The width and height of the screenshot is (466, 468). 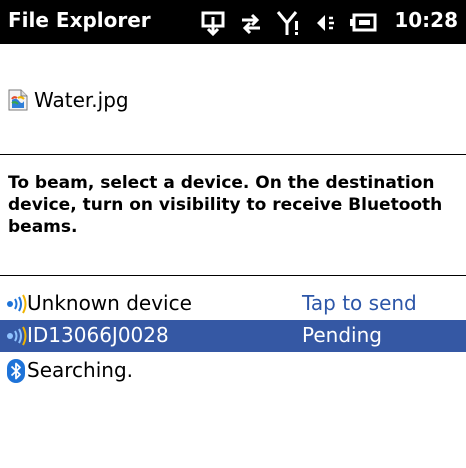 What do you see at coordinates (233, 22) in the screenshot?
I see `title-bar: File Explorer 10:28` at bounding box center [233, 22].